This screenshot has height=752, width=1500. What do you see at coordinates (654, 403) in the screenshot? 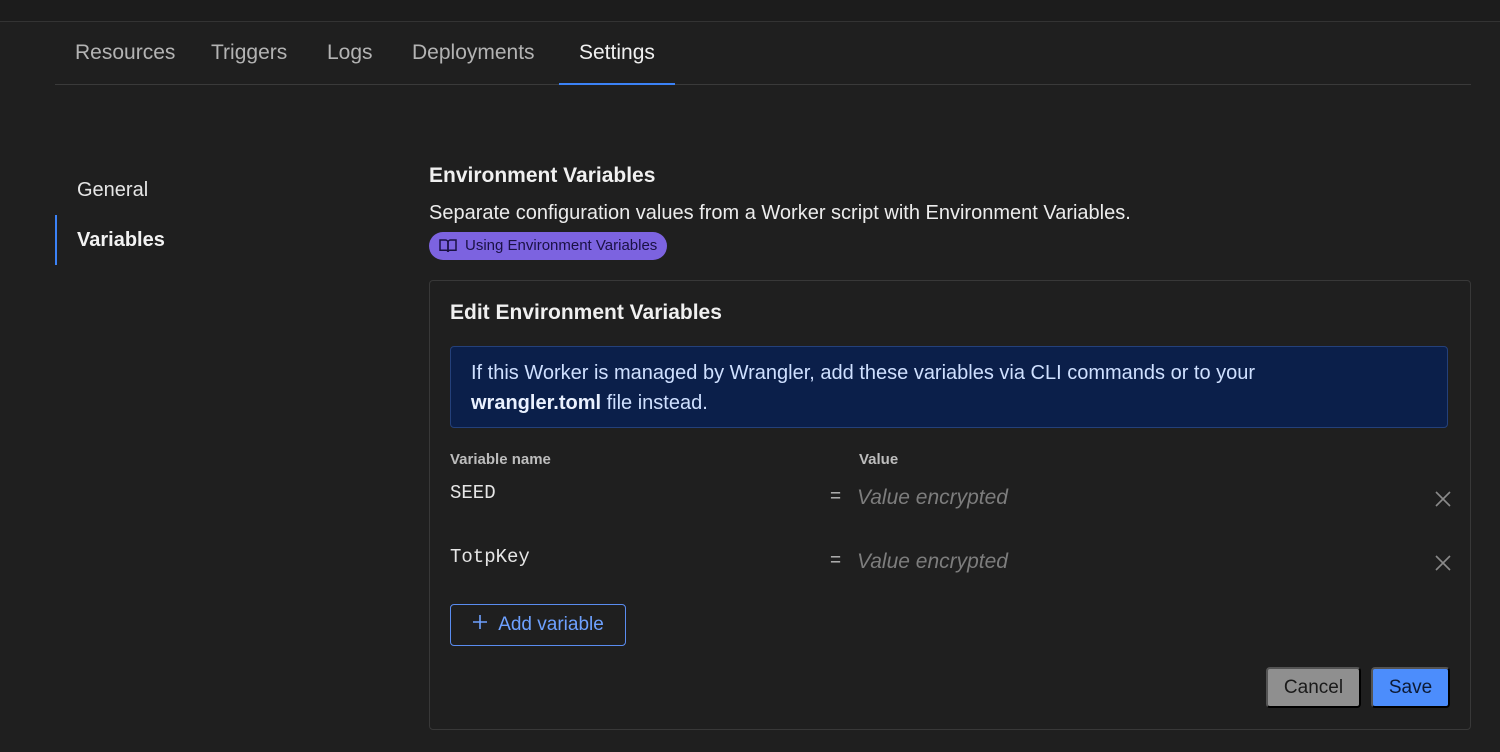
I see `info-line-2-rest: file instead.` at bounding box center [654, 403].